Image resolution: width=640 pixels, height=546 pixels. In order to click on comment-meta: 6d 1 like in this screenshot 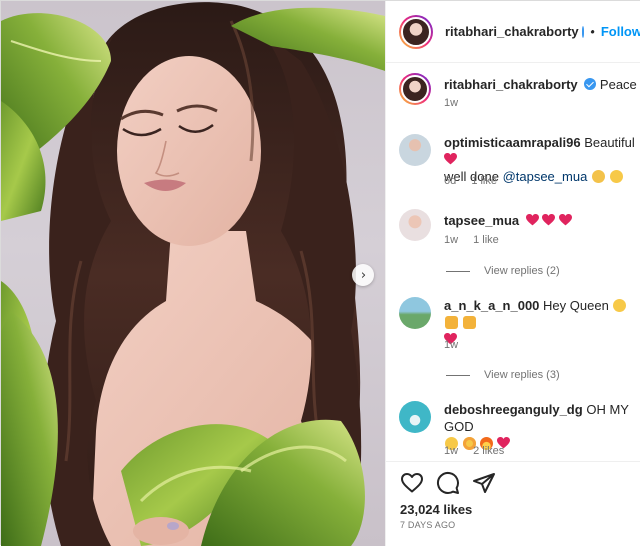, I will do `click(476, 181)`.